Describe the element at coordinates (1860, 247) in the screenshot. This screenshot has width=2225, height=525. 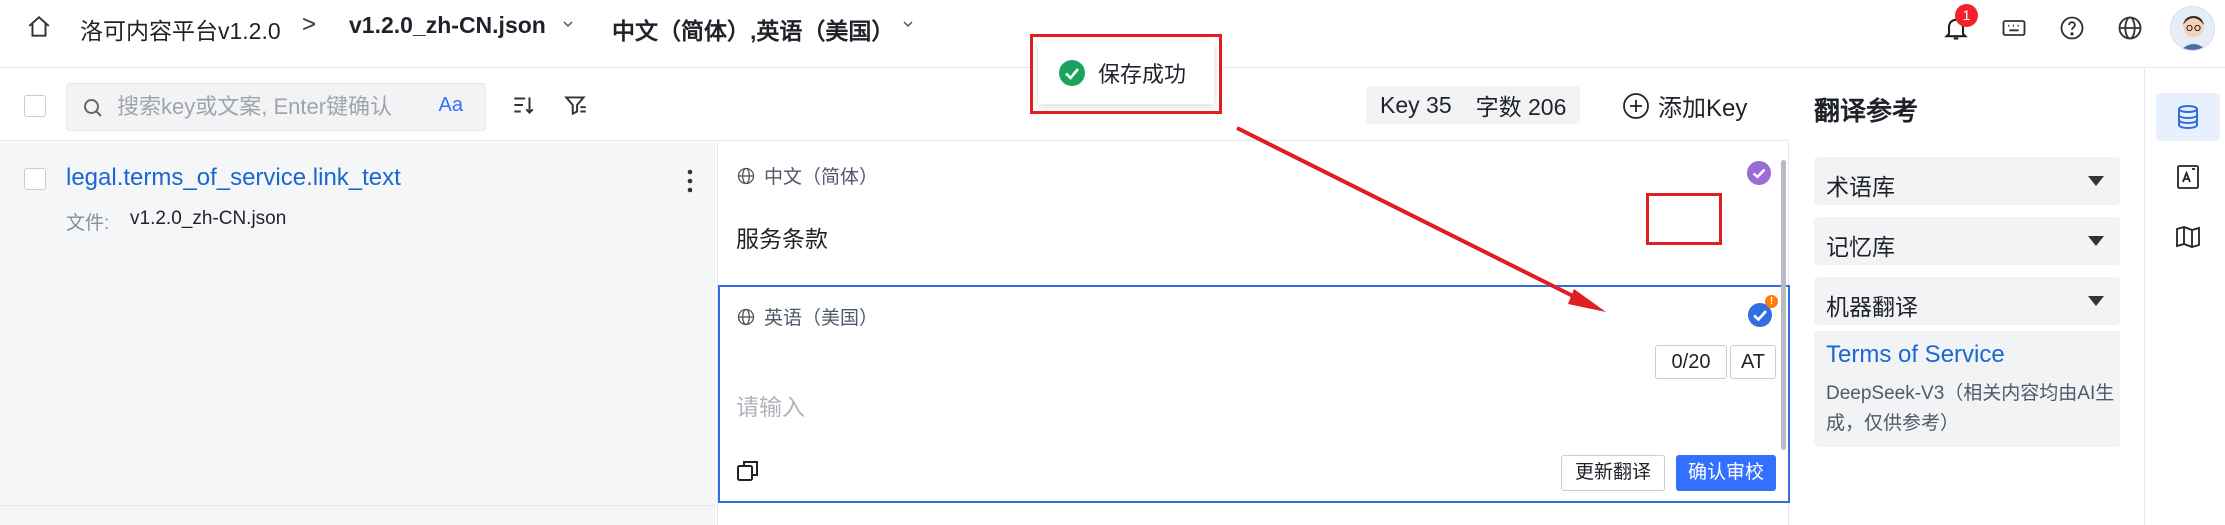
I see `memory-label: 记忆库` at that location.